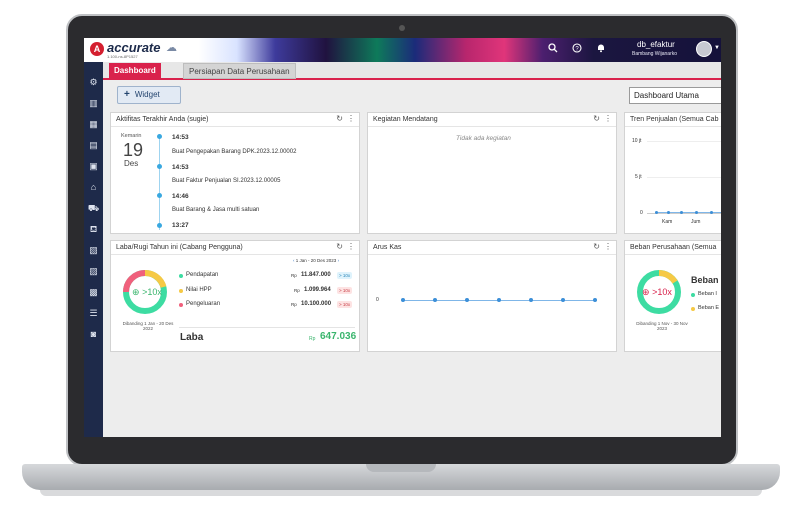 The image size is (803, 509). What do you see at coordinates (192, 337) in the screenshot?
I see `result-label: Laba` at bounding box center [192, 337].